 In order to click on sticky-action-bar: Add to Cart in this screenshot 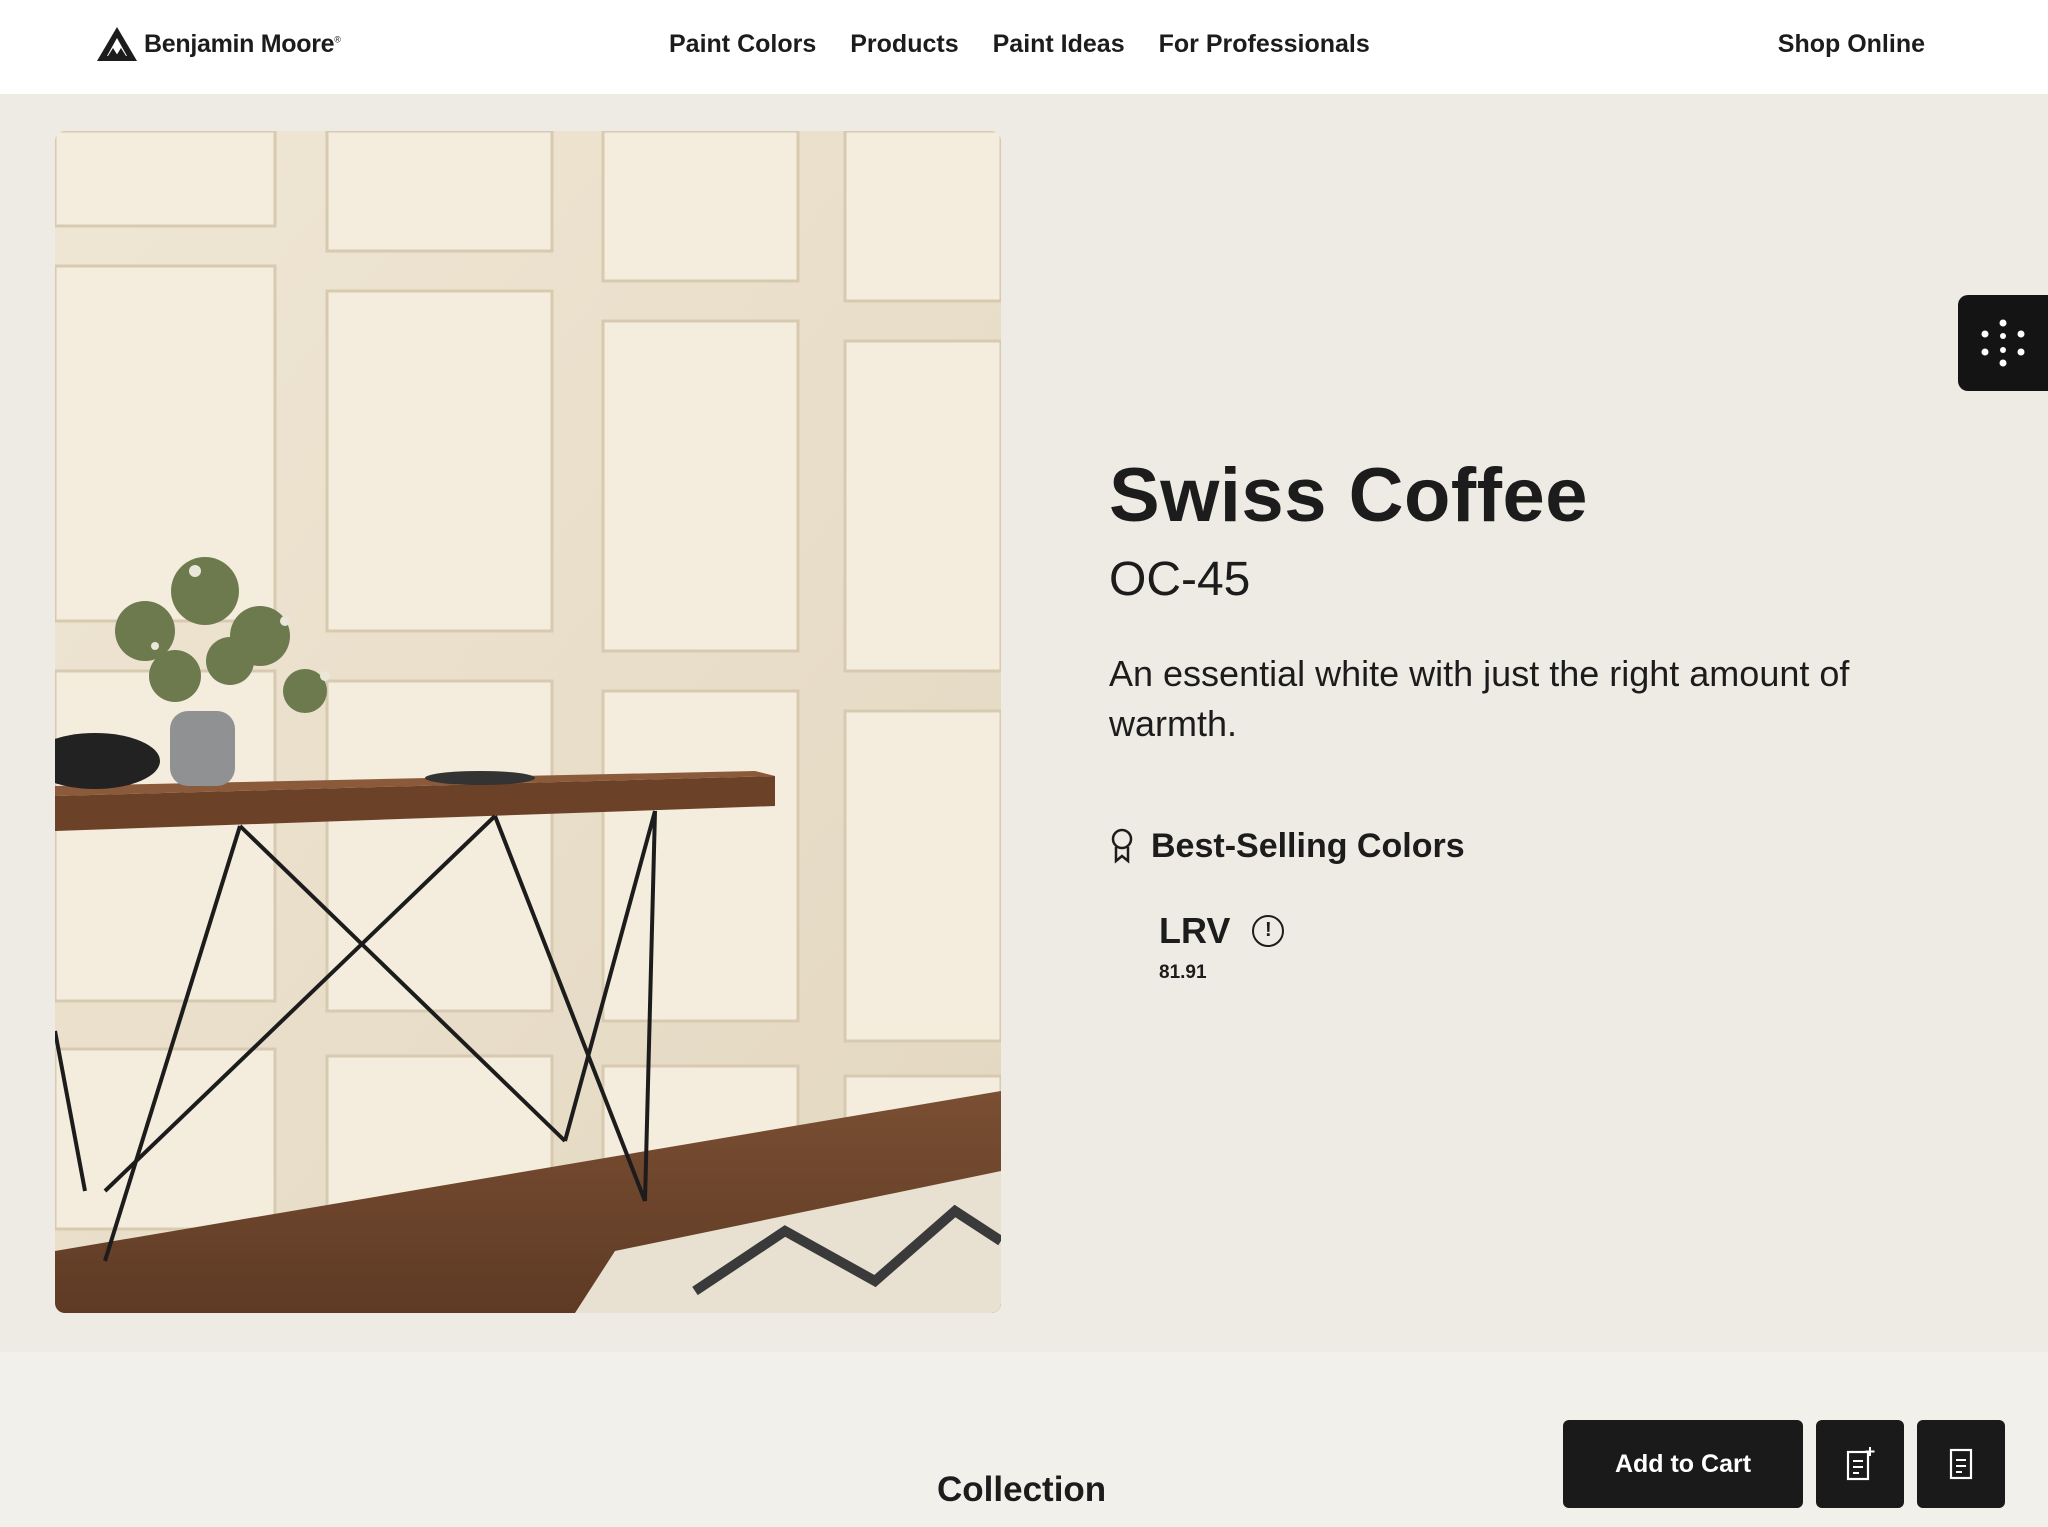, I will do `click(1784, 1464)`.